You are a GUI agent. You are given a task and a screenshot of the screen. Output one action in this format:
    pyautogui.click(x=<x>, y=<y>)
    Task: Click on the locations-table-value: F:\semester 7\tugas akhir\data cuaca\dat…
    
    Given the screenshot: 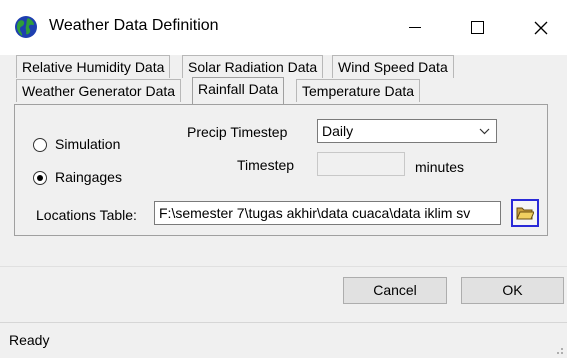 What is the action you would take?
    pyautogui.click(x=315, y=213)
    